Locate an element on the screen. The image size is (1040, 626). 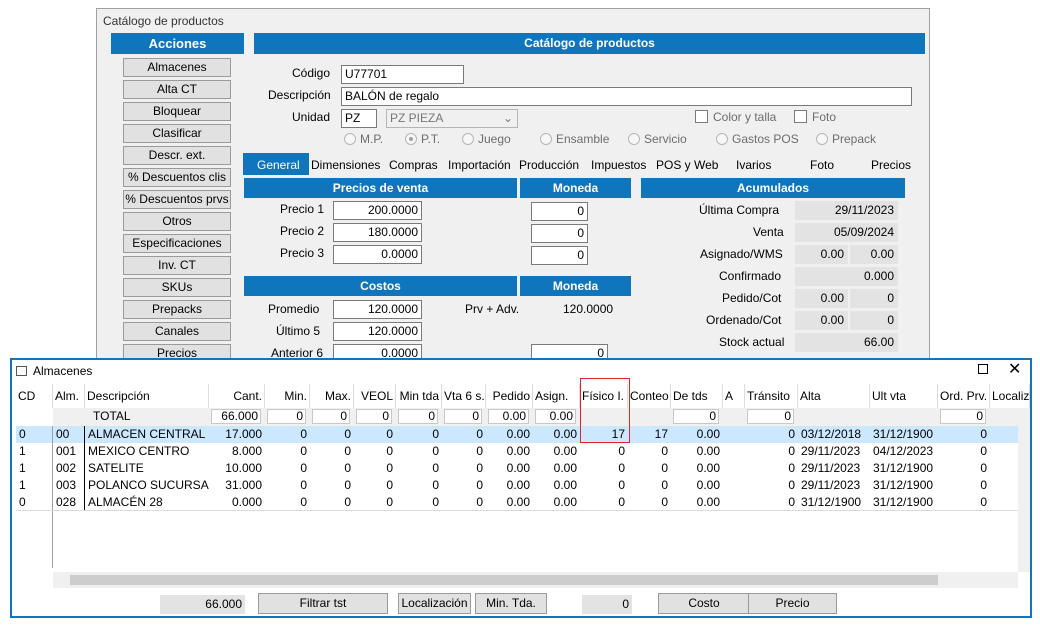
vertical-scrollbar is located at coordinates (1024, 499).